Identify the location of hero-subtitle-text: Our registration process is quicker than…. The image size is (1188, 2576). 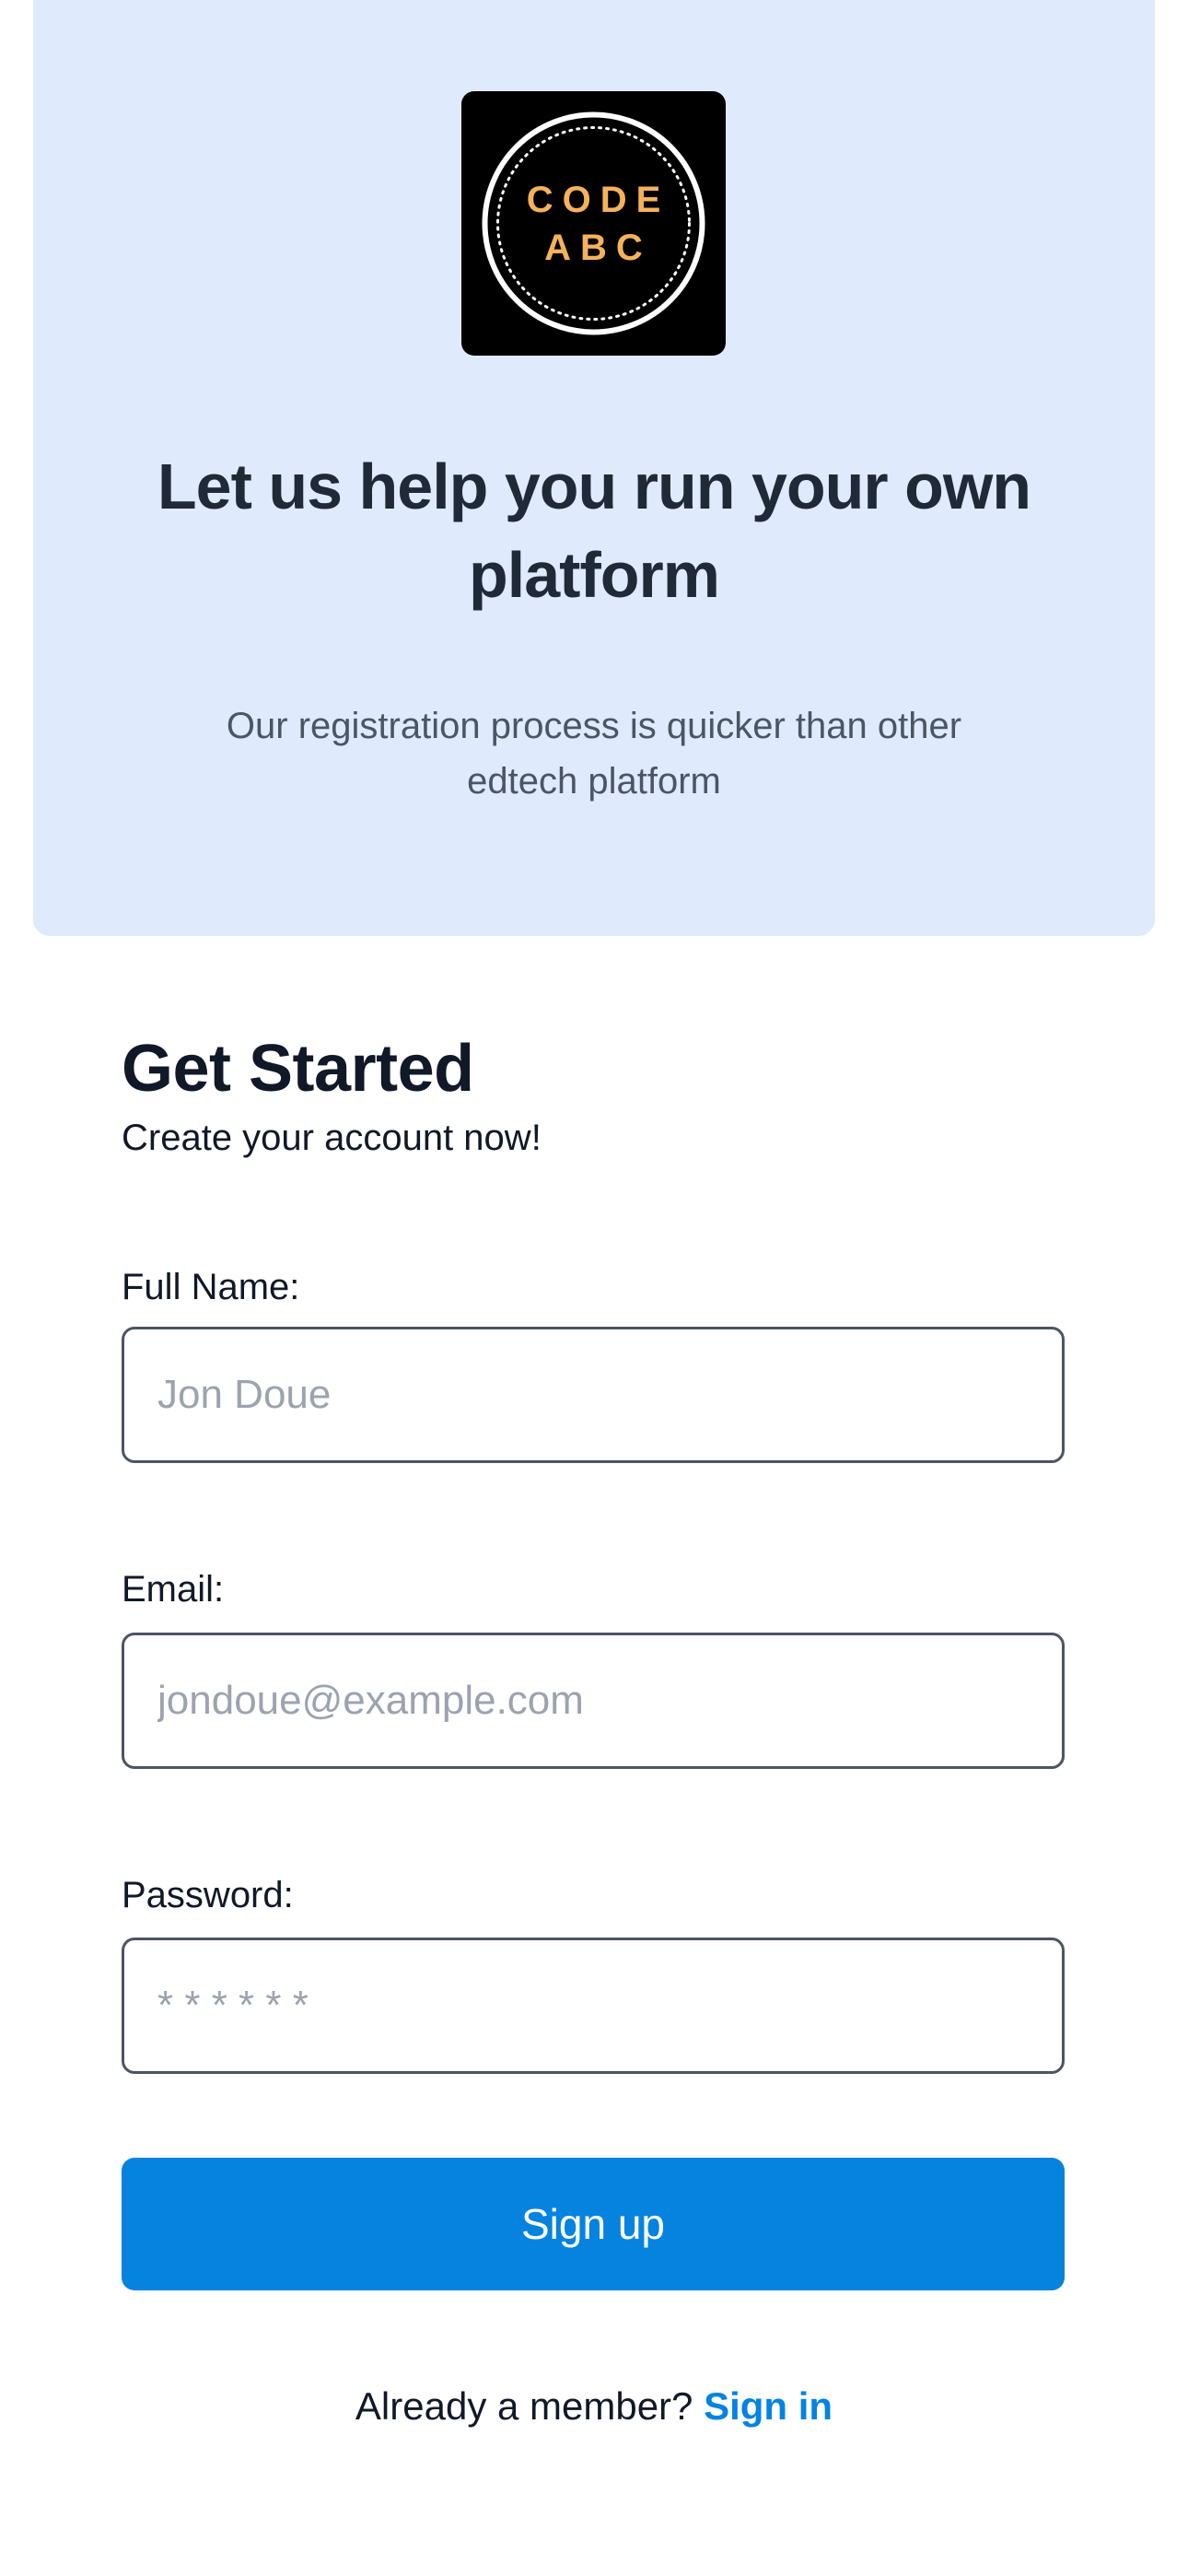
(594, 754).